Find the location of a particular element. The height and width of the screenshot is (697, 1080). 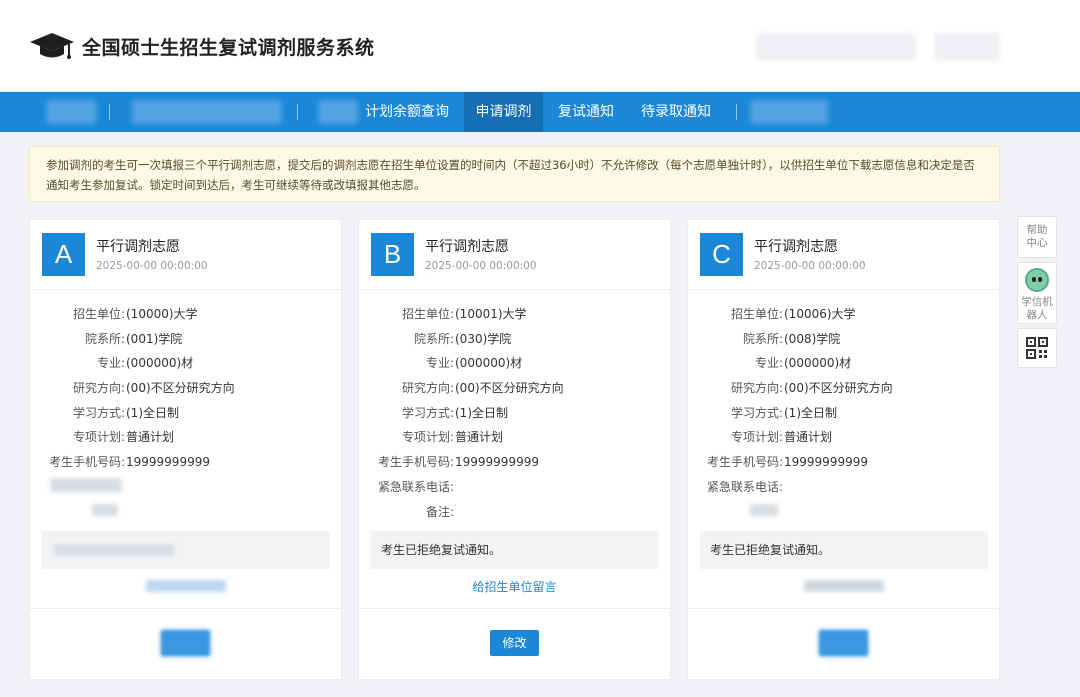

field-value: (030)学院 is located at coordinates (483, 338).